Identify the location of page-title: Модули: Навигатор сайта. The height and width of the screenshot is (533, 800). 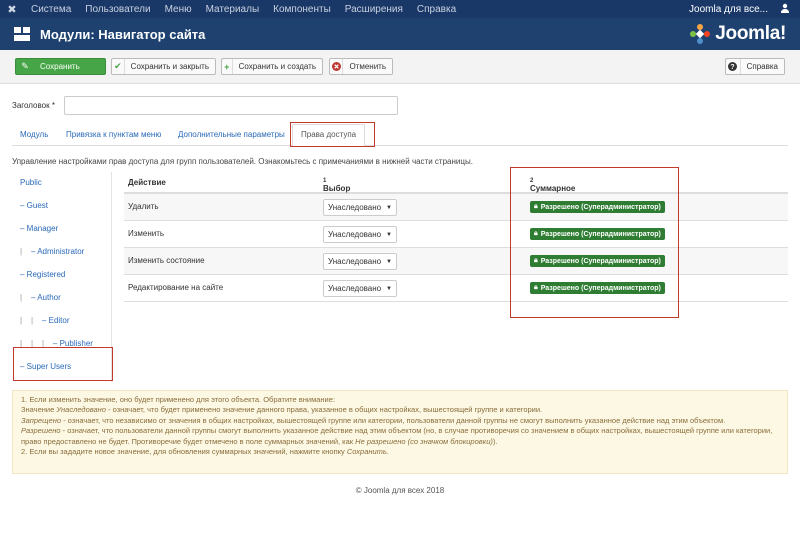
(123, 34).